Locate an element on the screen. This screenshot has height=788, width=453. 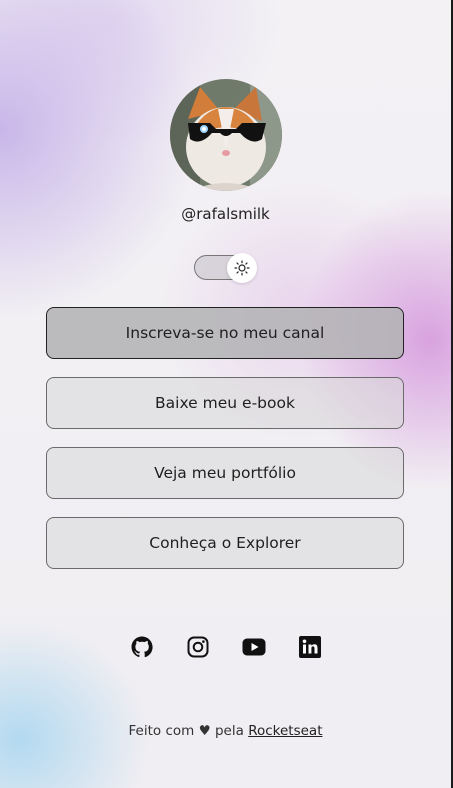
link-portfolio-button: Veja meu portfólio is located at coordinates (225, 473).